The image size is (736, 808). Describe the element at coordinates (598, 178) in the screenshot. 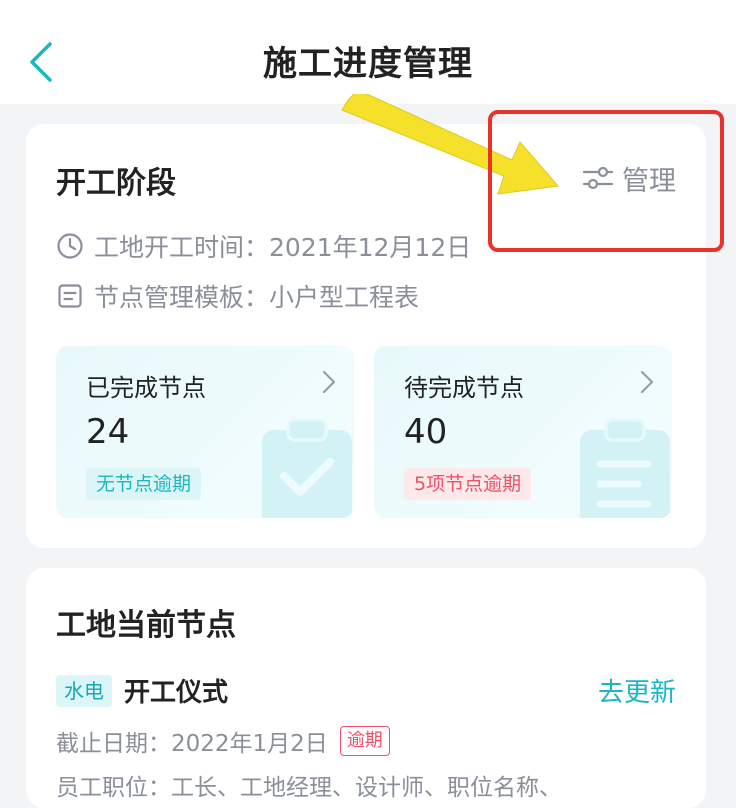

I see `sliders-icon` at that location.